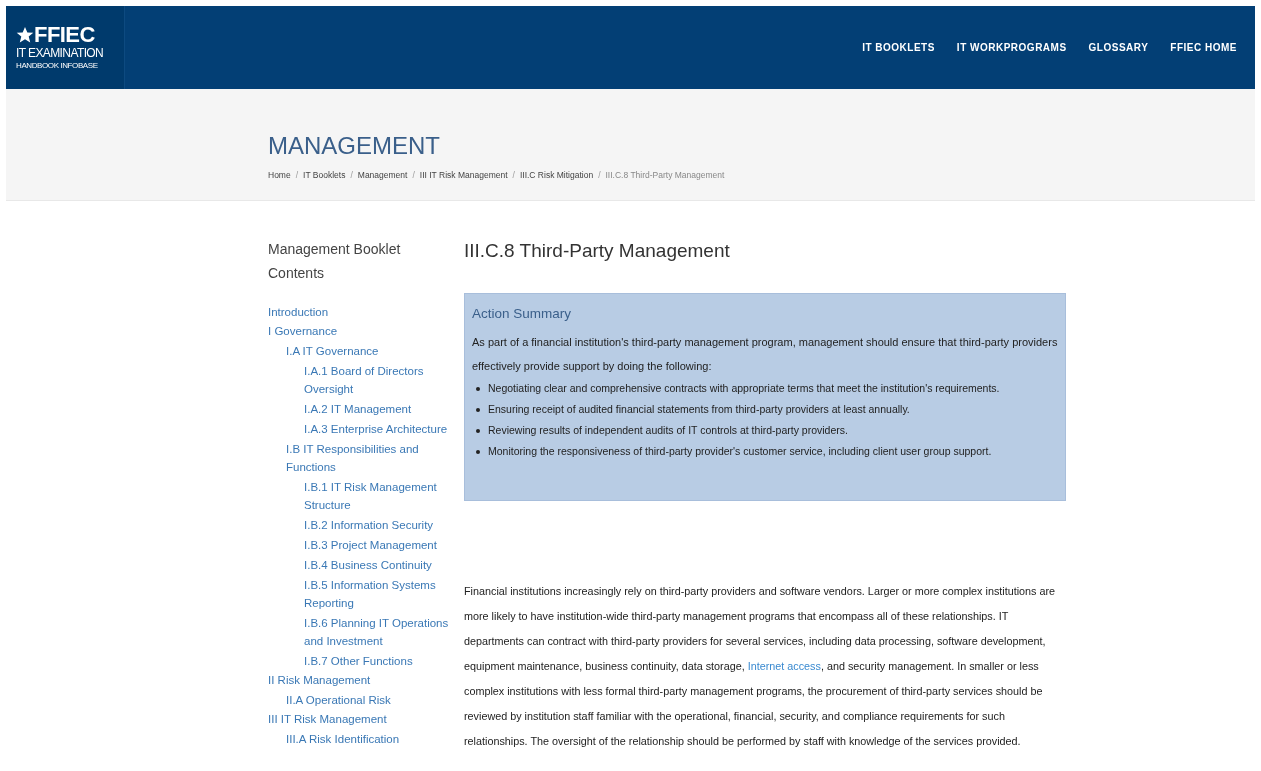  I want to click on breadcrumb-link: III IT Risk Management, so click(463, 175).